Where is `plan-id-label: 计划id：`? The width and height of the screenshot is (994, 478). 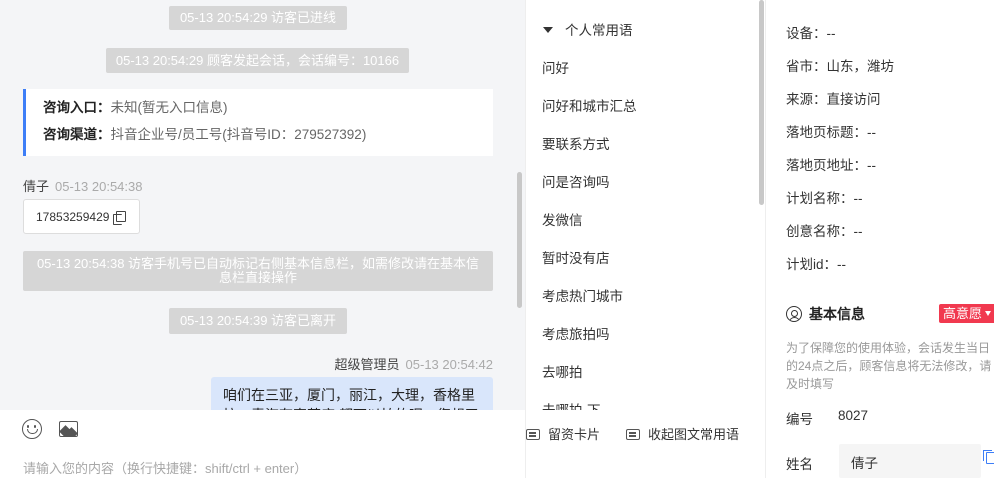 plan-id-label: 计划id： is located at coordinates (812, 264).